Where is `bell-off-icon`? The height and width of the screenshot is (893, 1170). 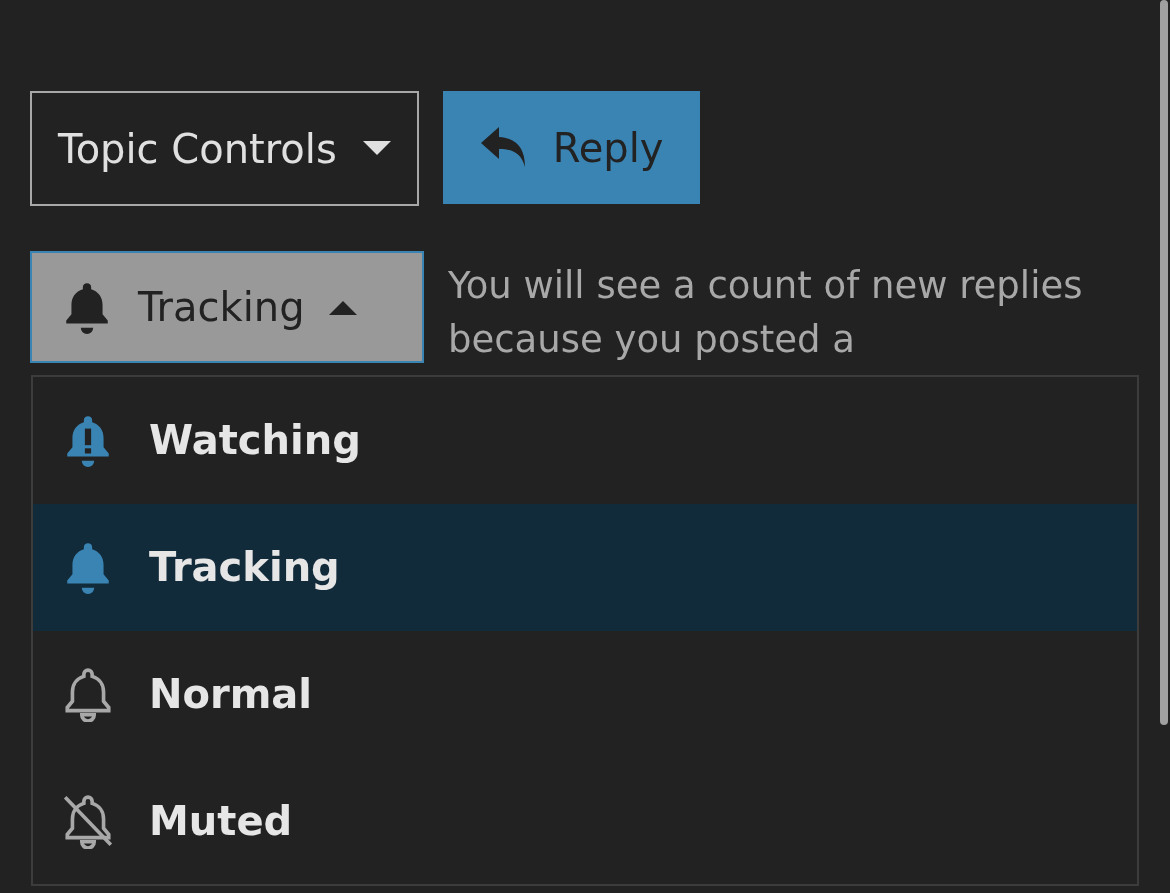
bell-off-icon is located at coordinates (88, 820).